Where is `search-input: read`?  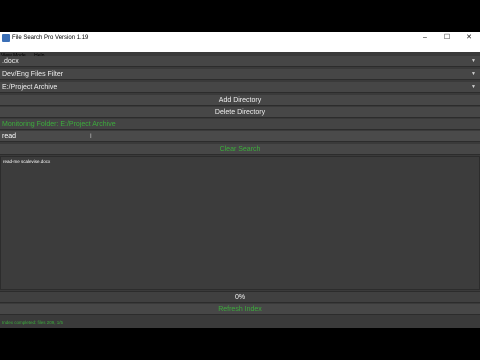 search-input: read is located at coordinates (240, 136).